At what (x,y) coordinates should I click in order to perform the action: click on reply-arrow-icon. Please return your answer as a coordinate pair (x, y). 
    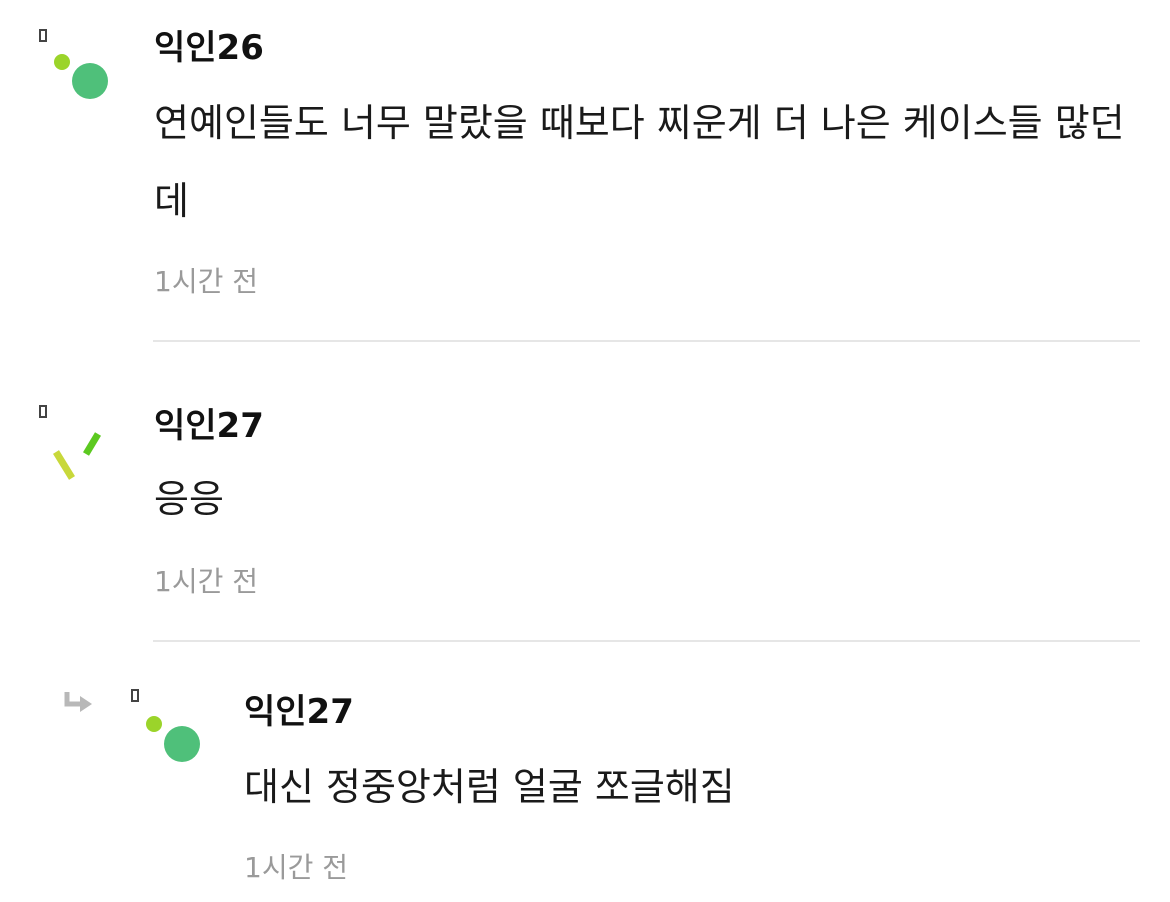
    Looking at the image, I should click on (80, 702).